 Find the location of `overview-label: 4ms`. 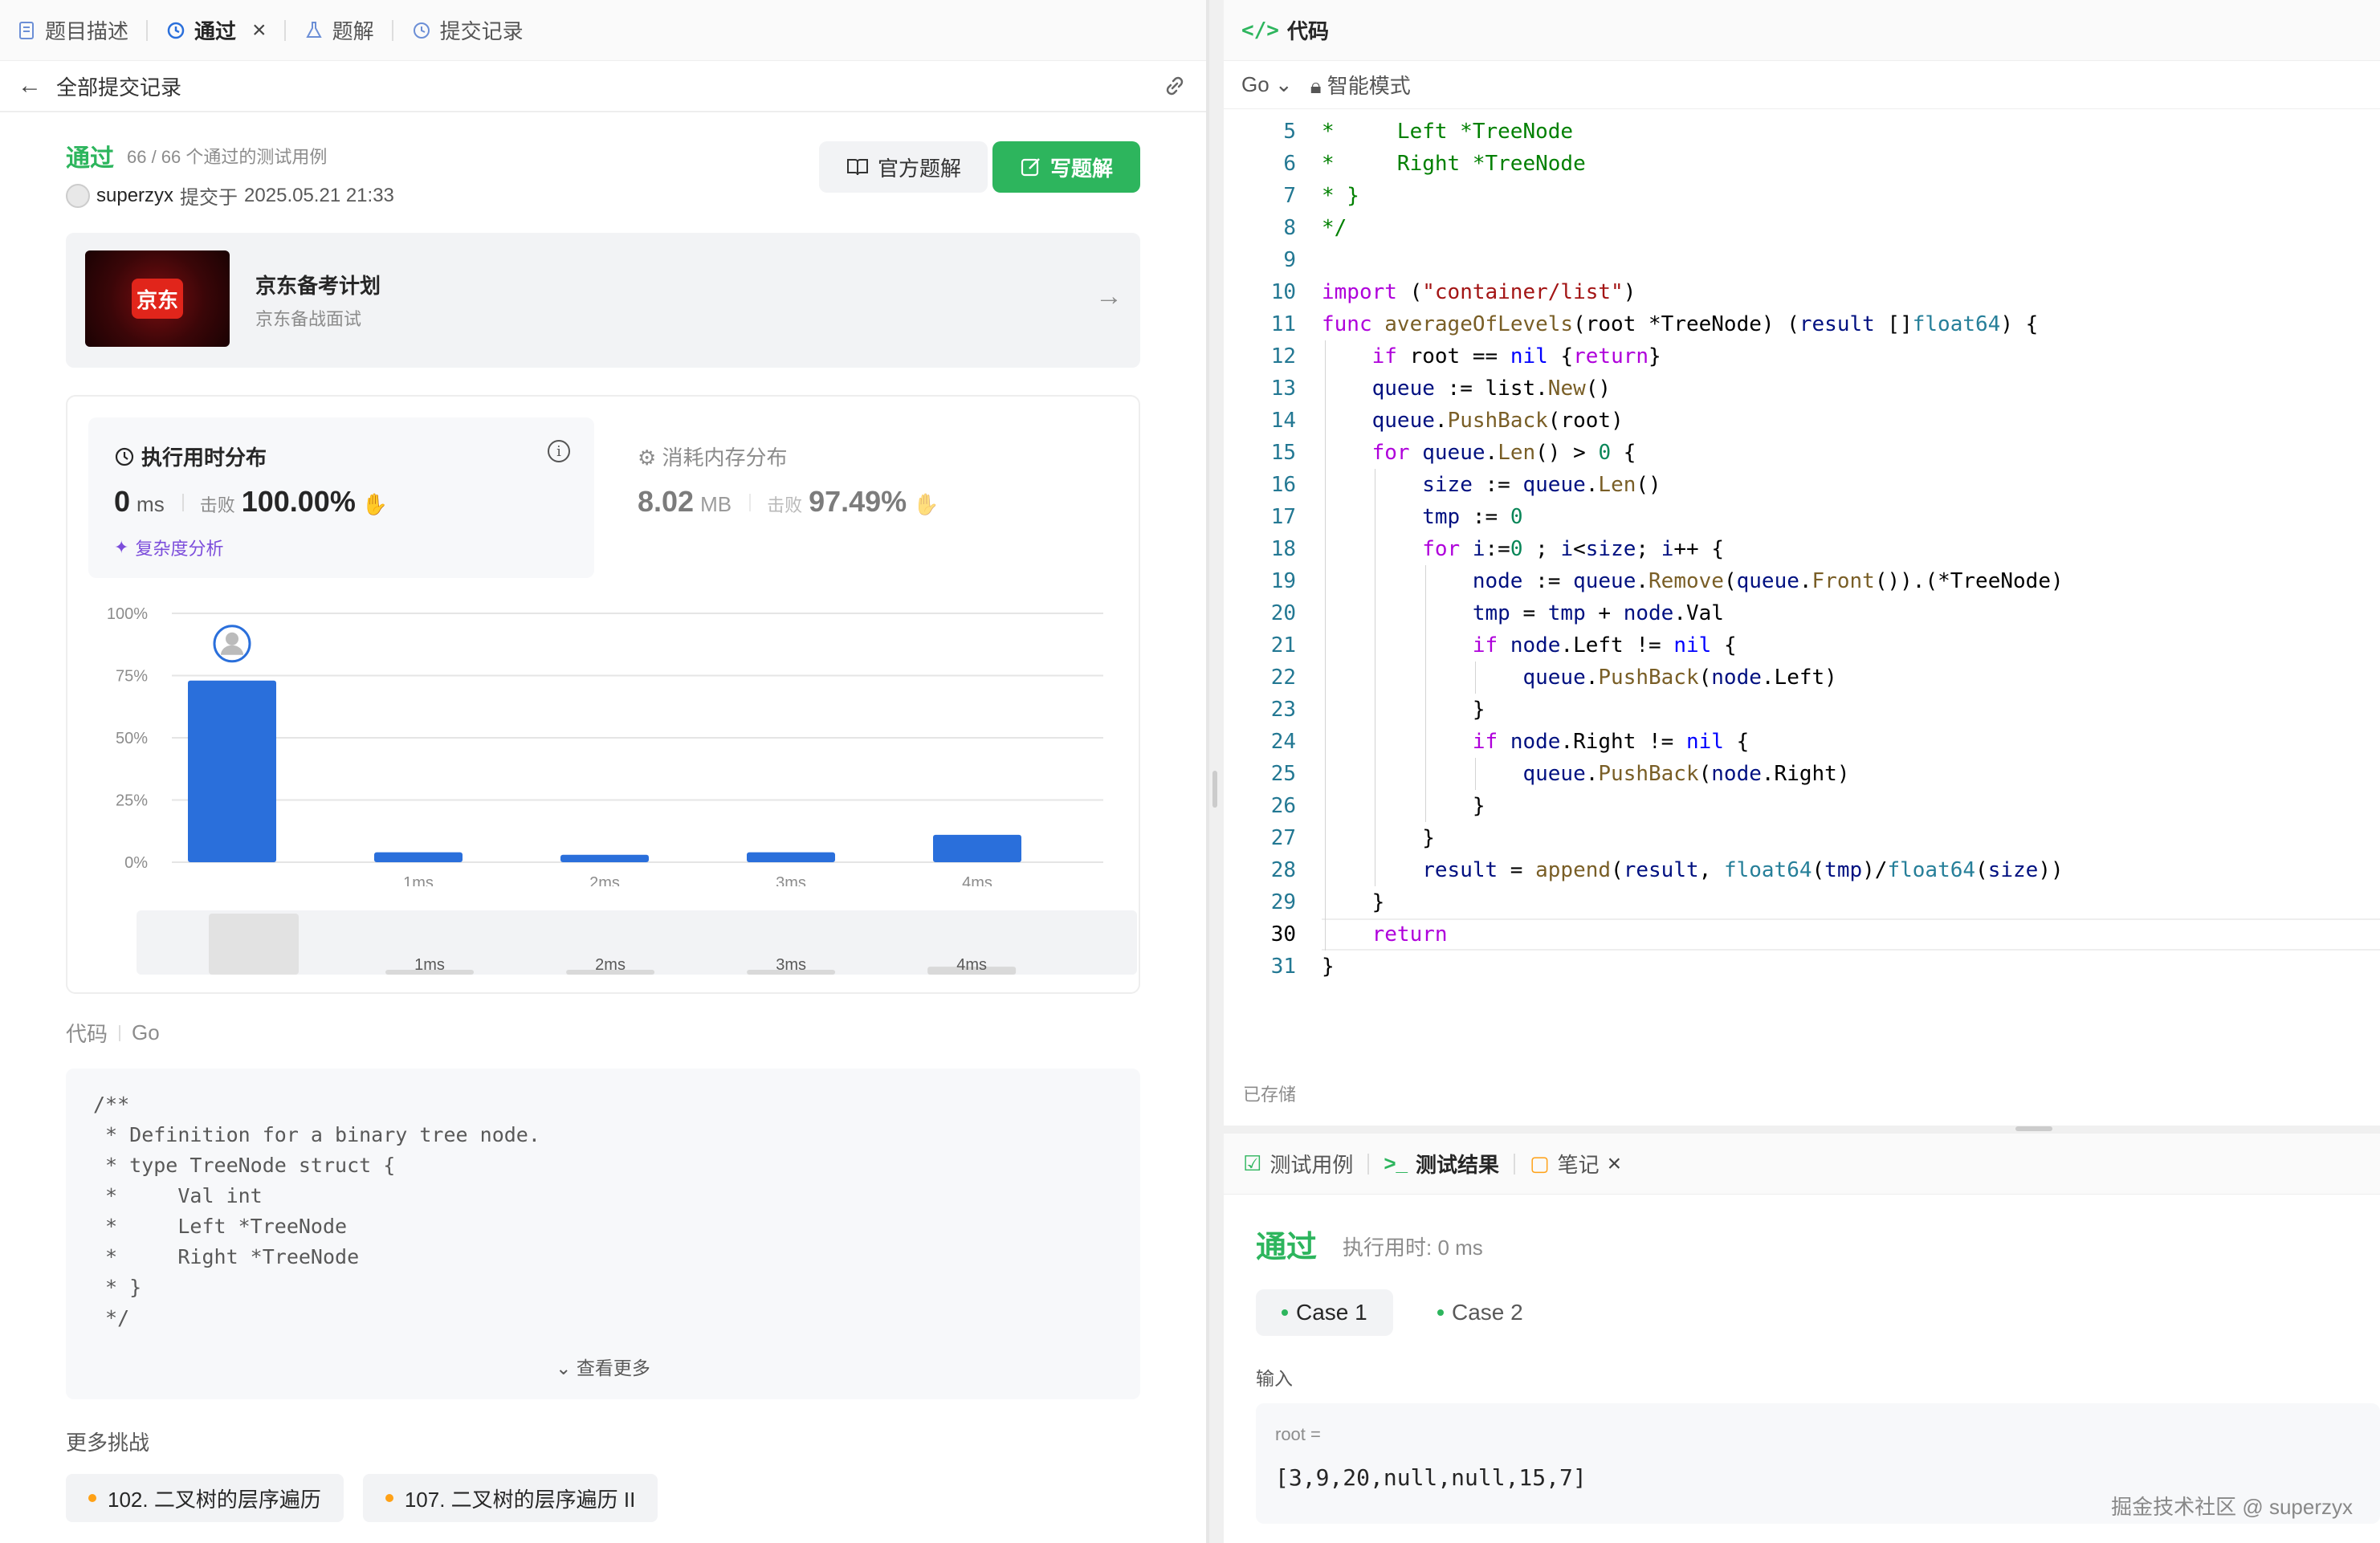

overview-label: 4ms is located at coordinates (971, 965).